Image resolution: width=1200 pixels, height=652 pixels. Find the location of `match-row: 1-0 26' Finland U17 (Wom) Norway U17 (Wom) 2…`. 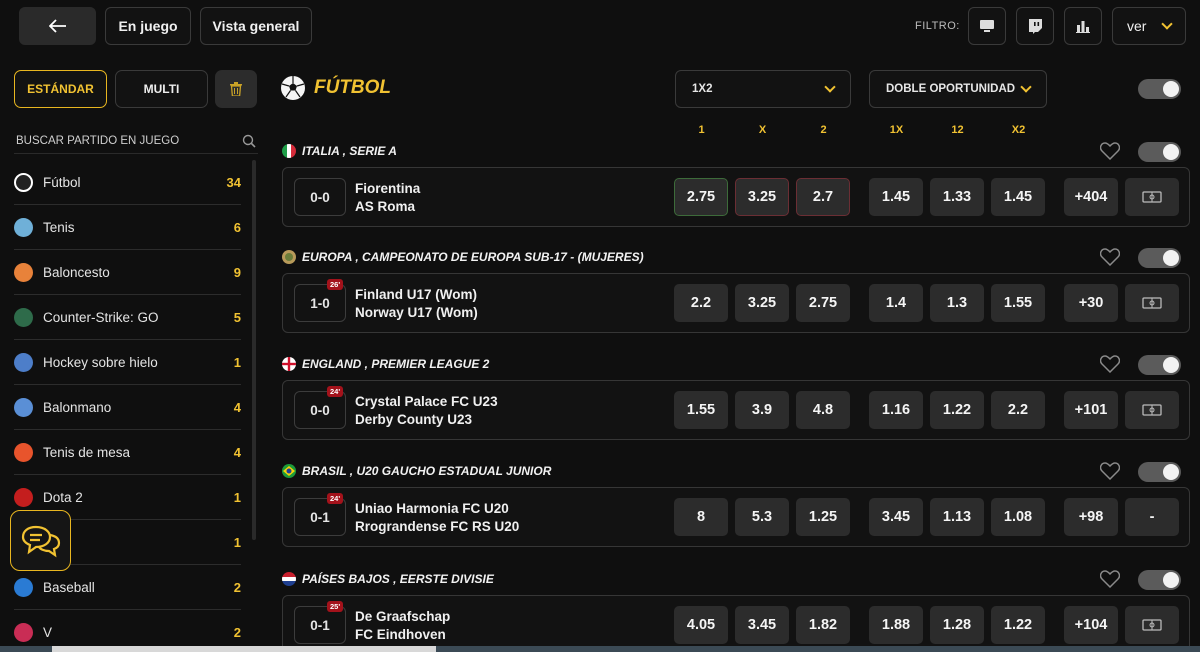

match-row: 1-0 26' Finland U17 (Wom) Norway U17 (Wom) 2… is located at coordinates (736, 303).